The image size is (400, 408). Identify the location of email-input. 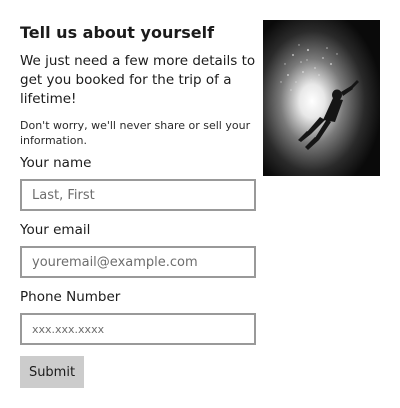
(138, 262).